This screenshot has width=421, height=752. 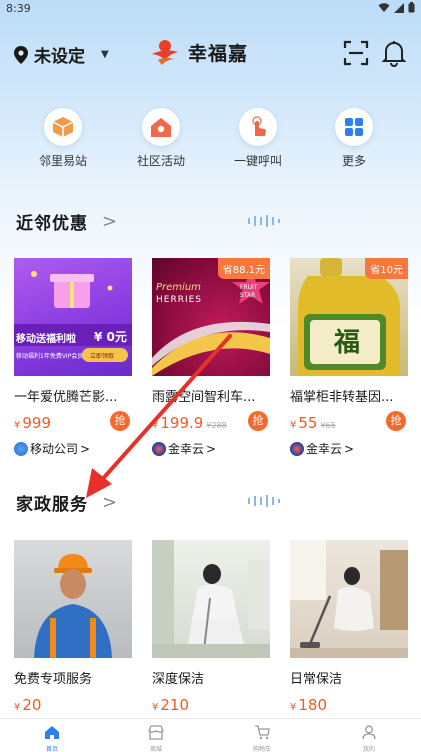 I want to click on quick-links: 邻里易站 社区活动 一键呼叫 更多, so click(x=210, y=141).